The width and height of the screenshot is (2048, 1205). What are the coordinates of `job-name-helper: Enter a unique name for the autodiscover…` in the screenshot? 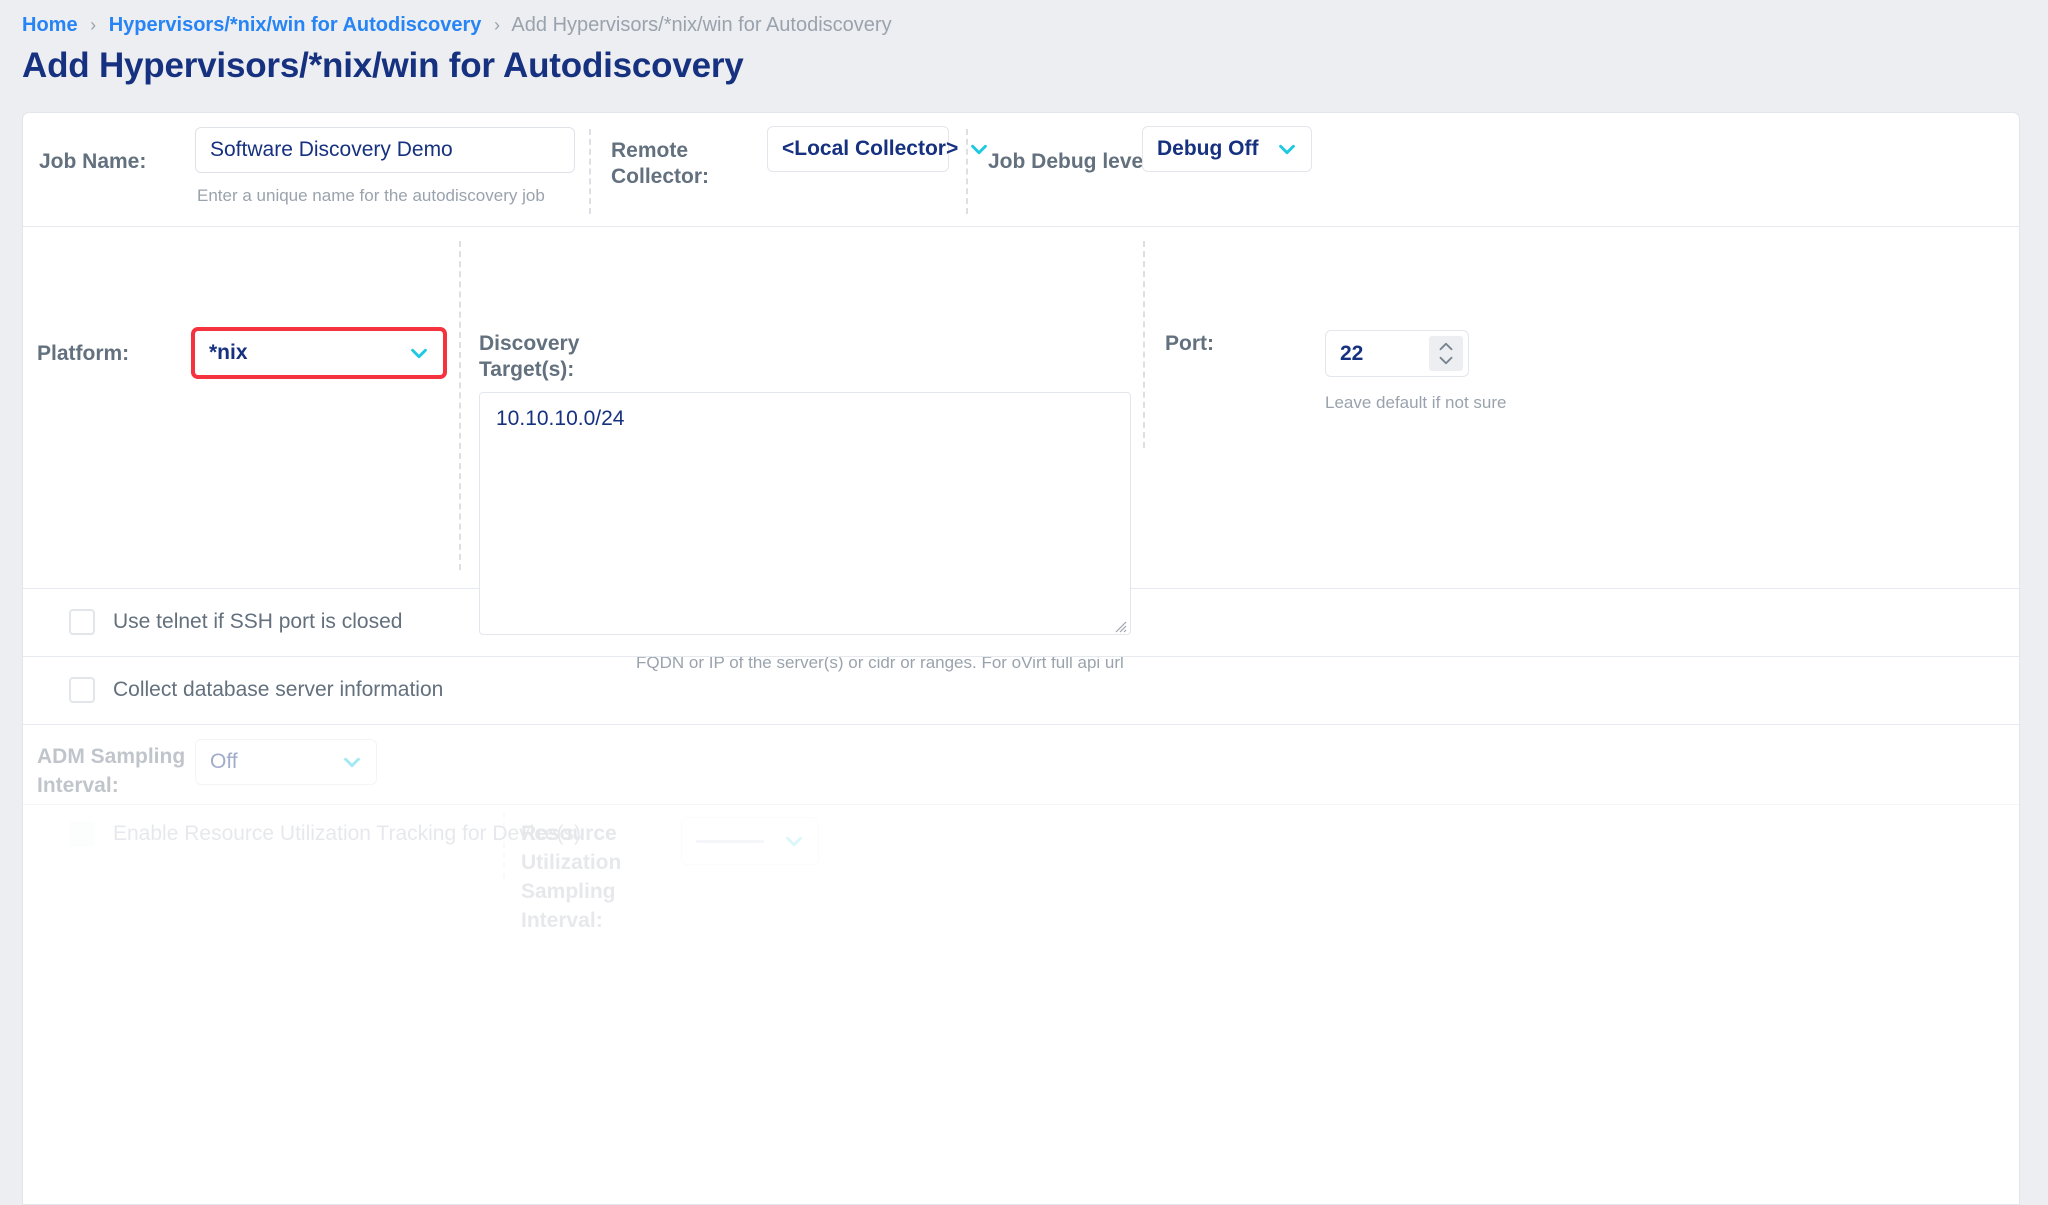 It's located at (371, 195).